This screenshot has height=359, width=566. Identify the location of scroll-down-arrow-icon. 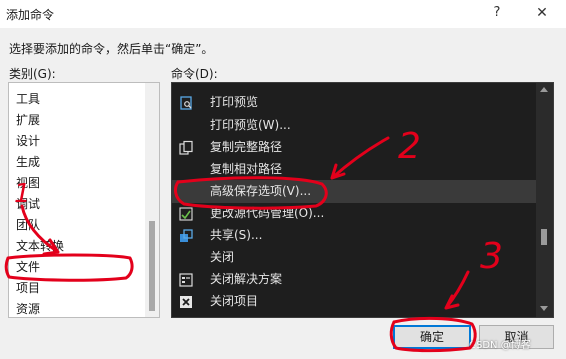
(544, 308).